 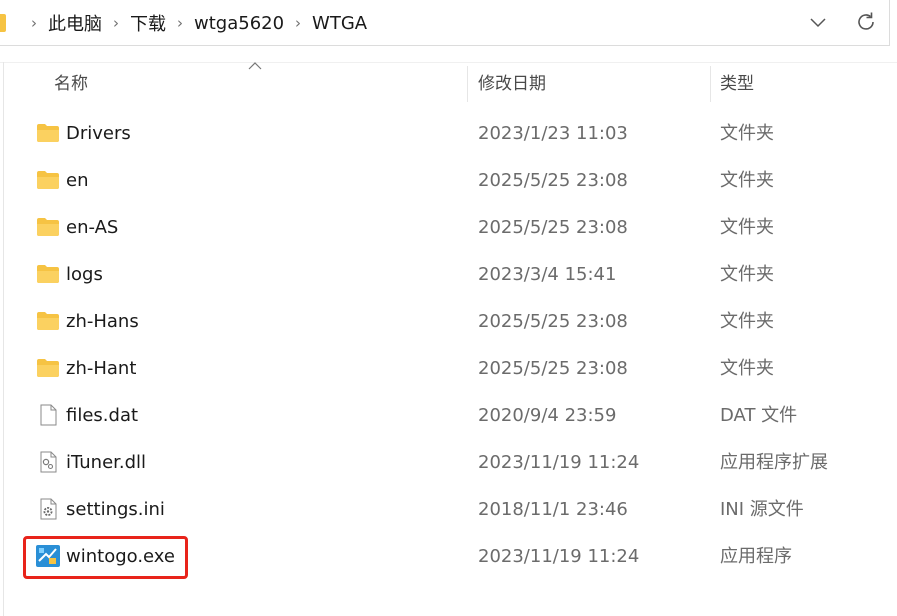 I want to click on column-header-name: 名称, so click(x=71, y=83).